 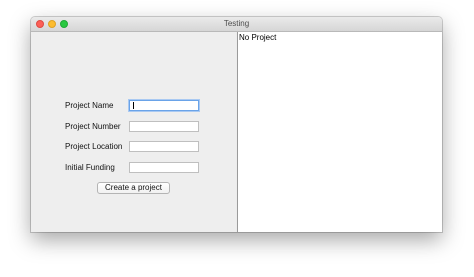 I want to click on project-location-input, so click(x=164, y=146).